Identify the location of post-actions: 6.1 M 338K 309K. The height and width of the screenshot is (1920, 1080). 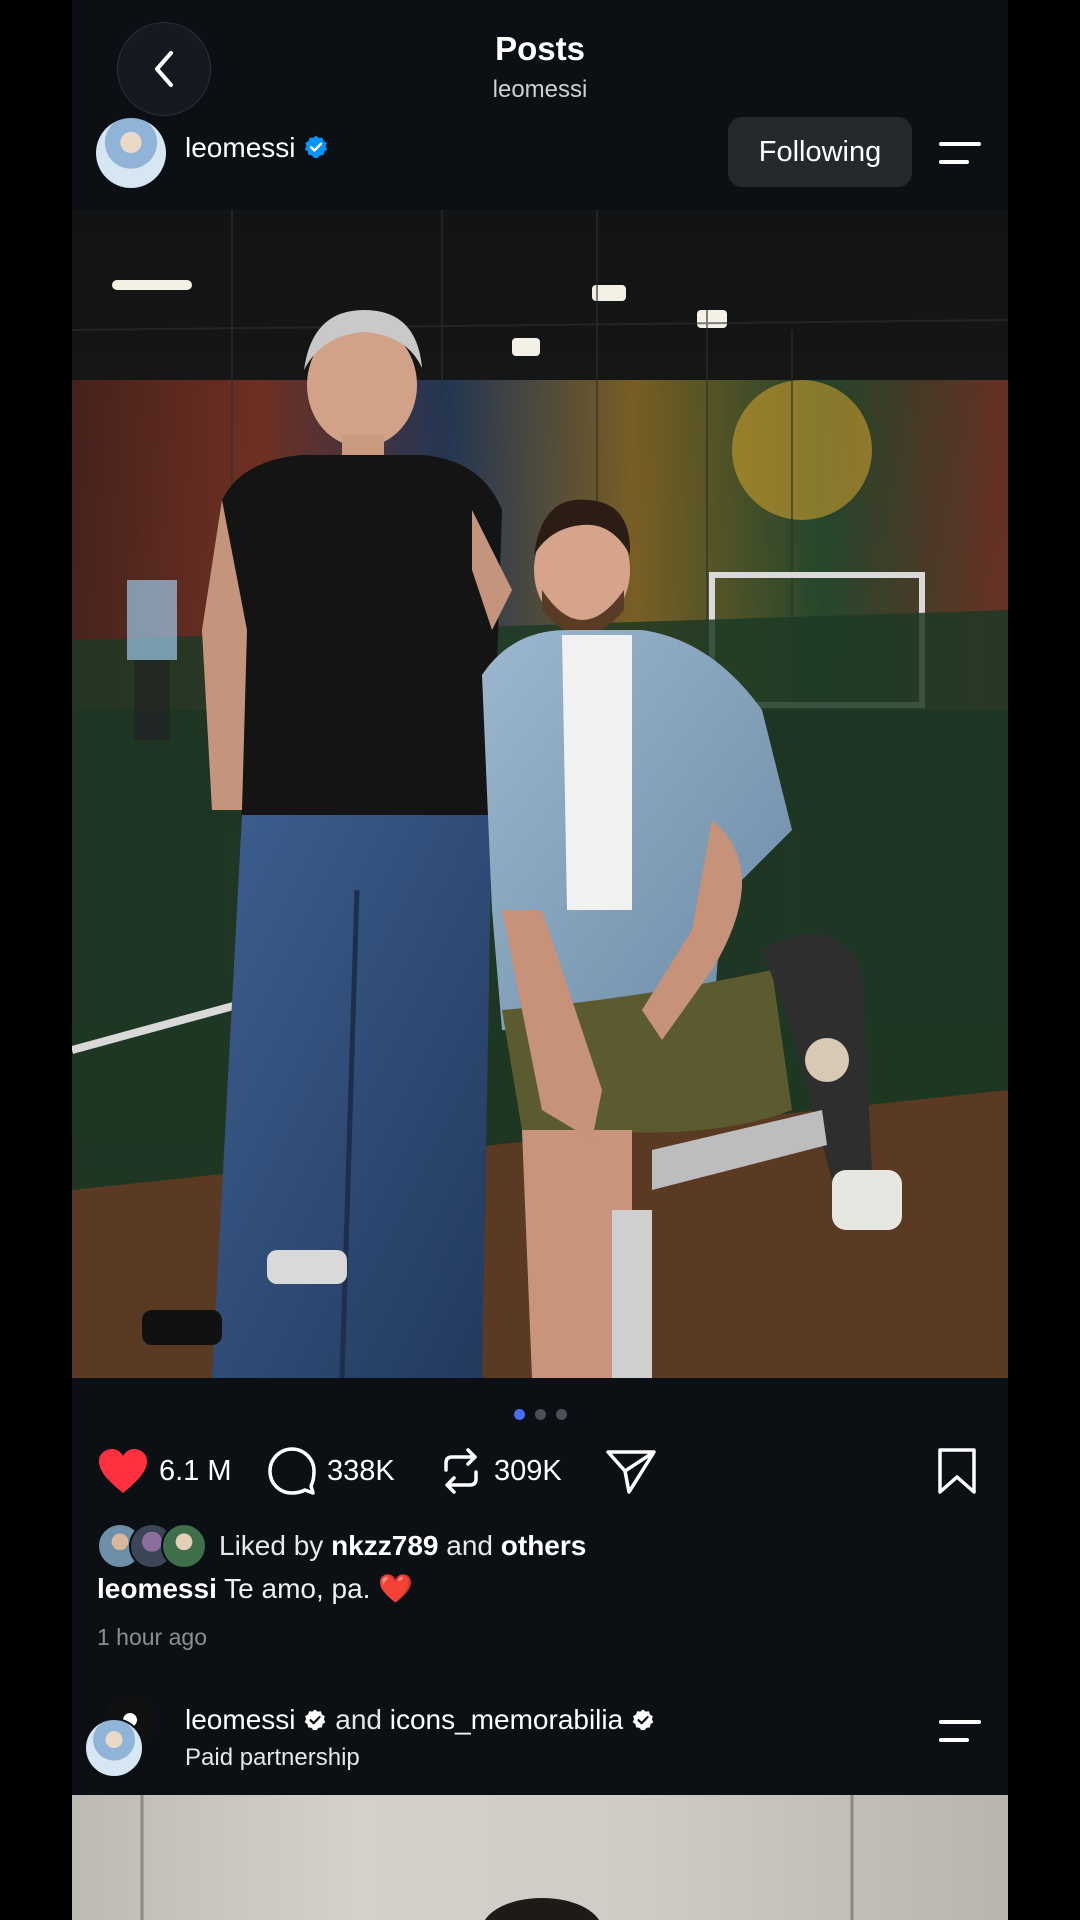
(540, 1471).